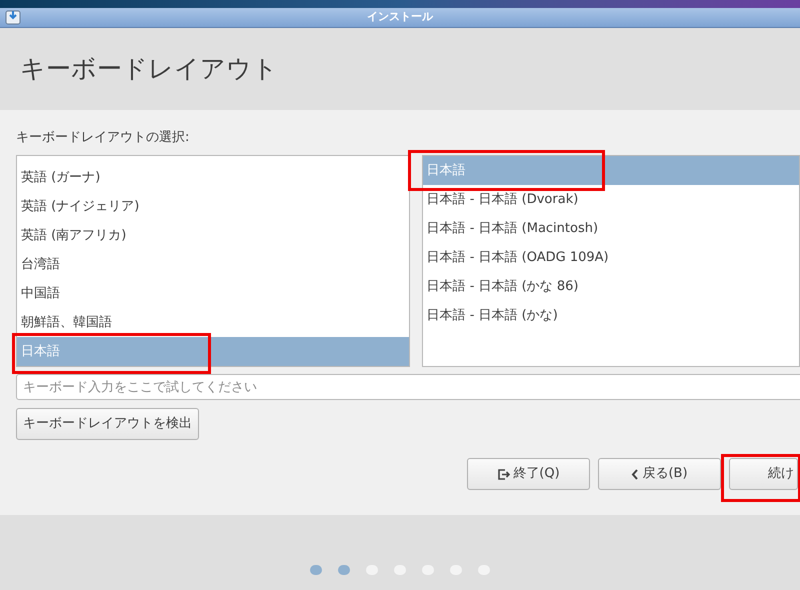 Image resolution: width=800 pixels, height=590 pixels. I want to click on page-title: キーボードレイアウト, so click(149, 69).